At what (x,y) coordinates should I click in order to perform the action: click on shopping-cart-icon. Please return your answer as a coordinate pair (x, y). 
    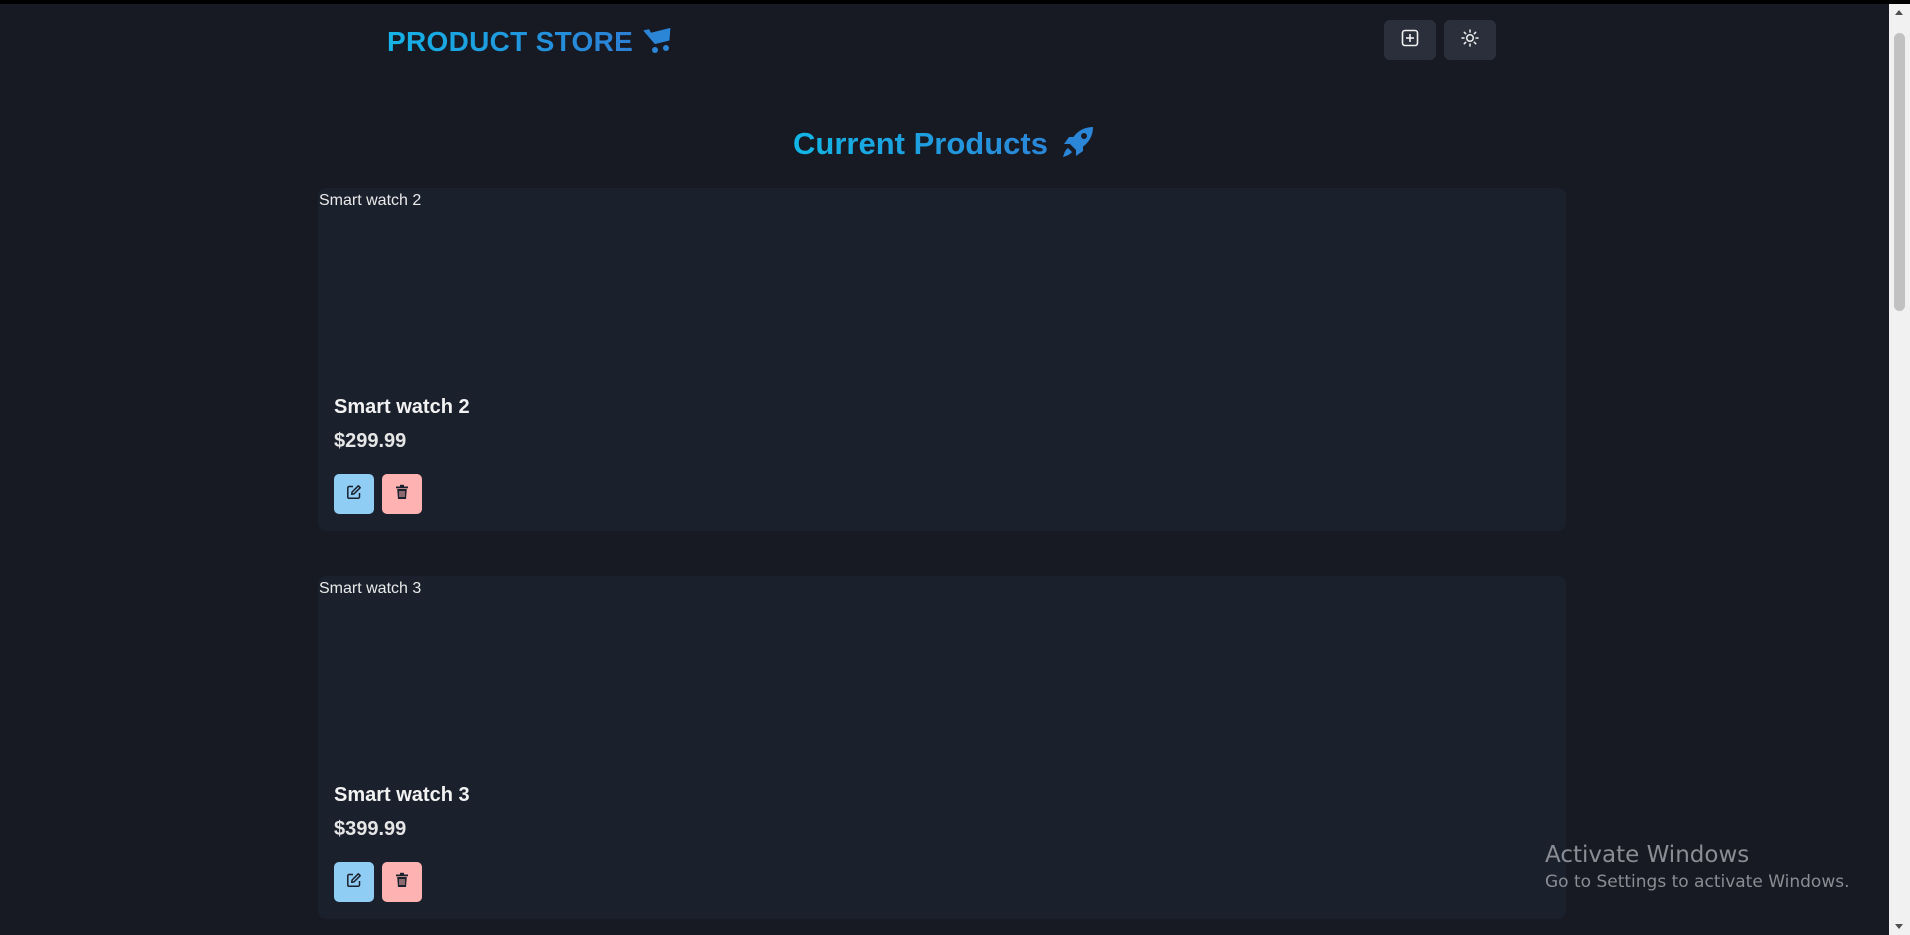
    Looking at the image, I should click on (659, 42).